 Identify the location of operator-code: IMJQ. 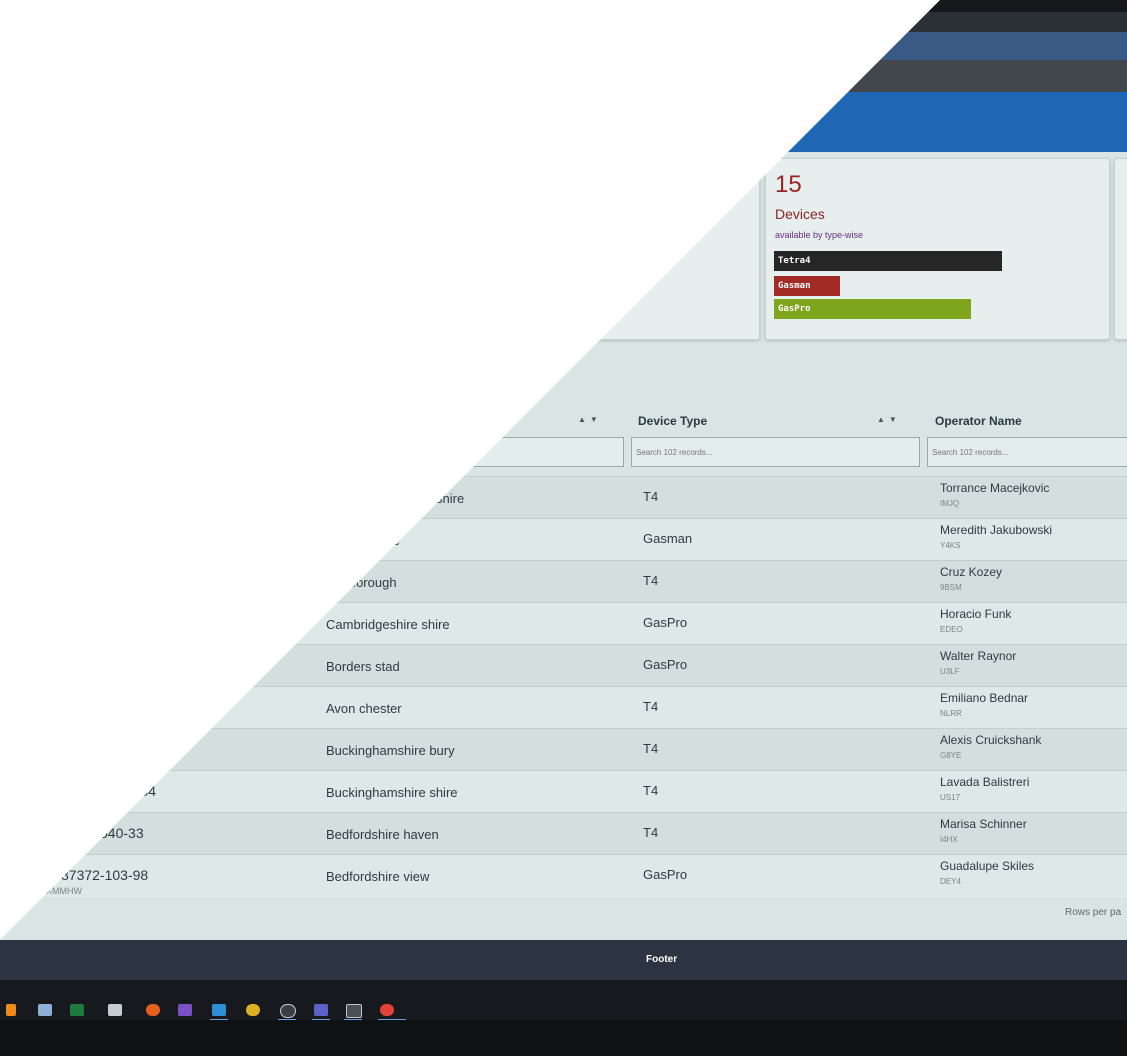
(950, 503).